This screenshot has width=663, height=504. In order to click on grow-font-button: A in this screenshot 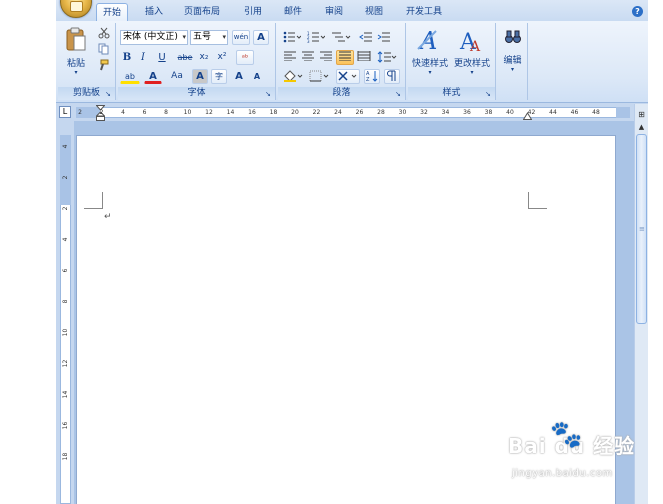, I will do `click(239, 76)`.